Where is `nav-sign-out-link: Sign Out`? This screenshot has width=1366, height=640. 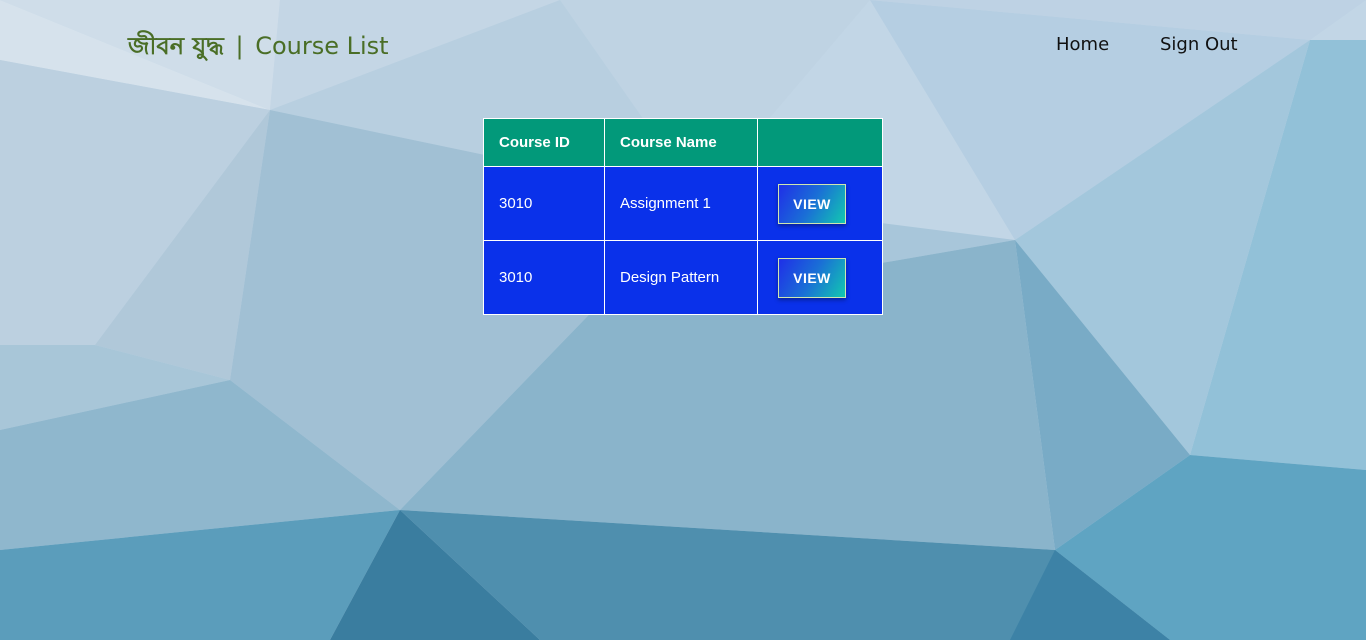 nav-sign-out-link: Sign Out is located at coordinates (1199, 44).